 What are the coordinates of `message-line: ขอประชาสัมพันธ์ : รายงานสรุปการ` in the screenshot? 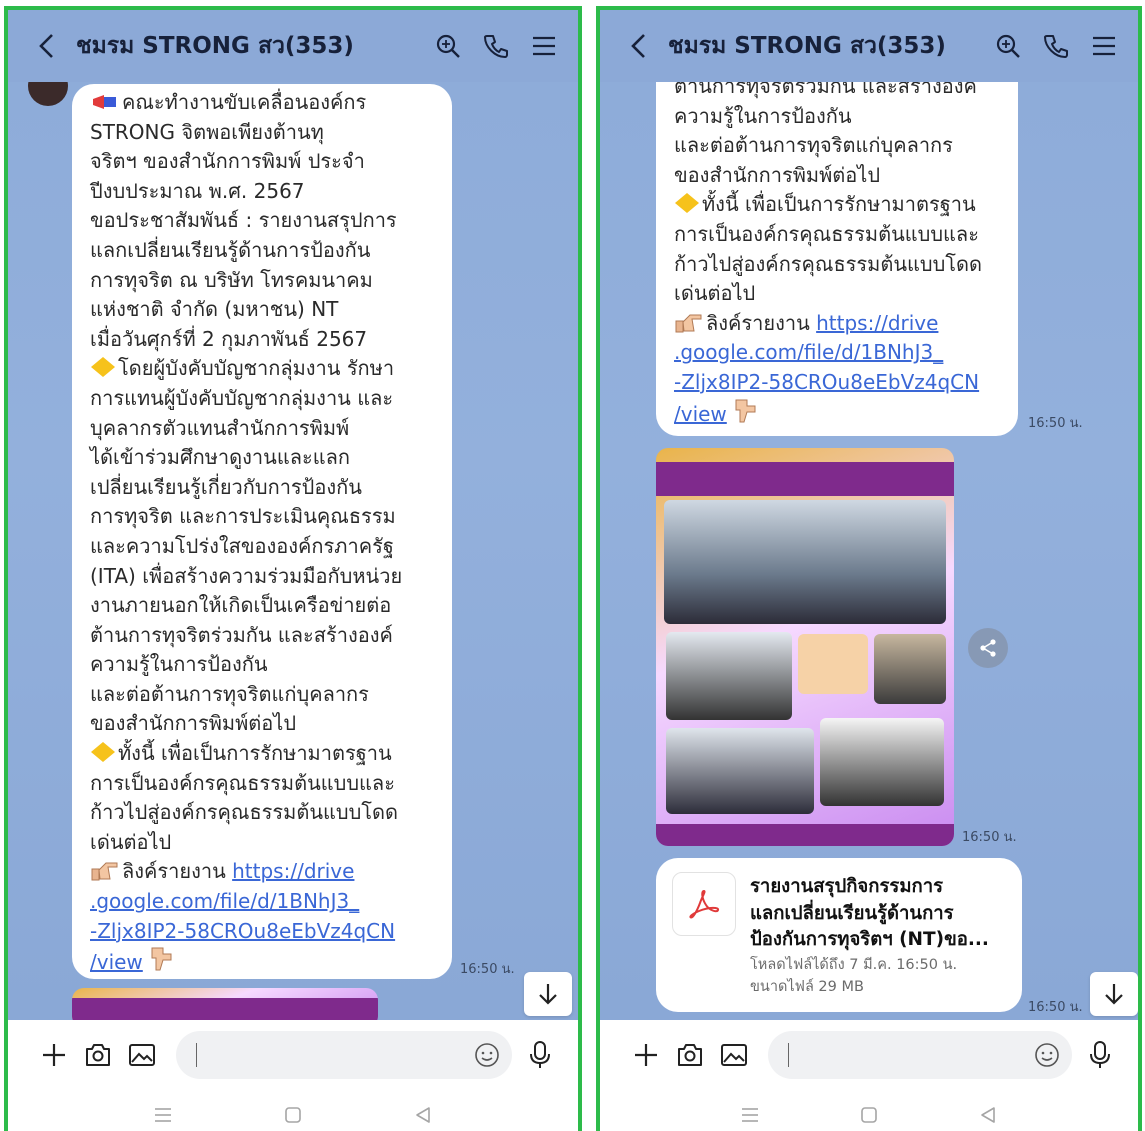 It's located at (243, 220).